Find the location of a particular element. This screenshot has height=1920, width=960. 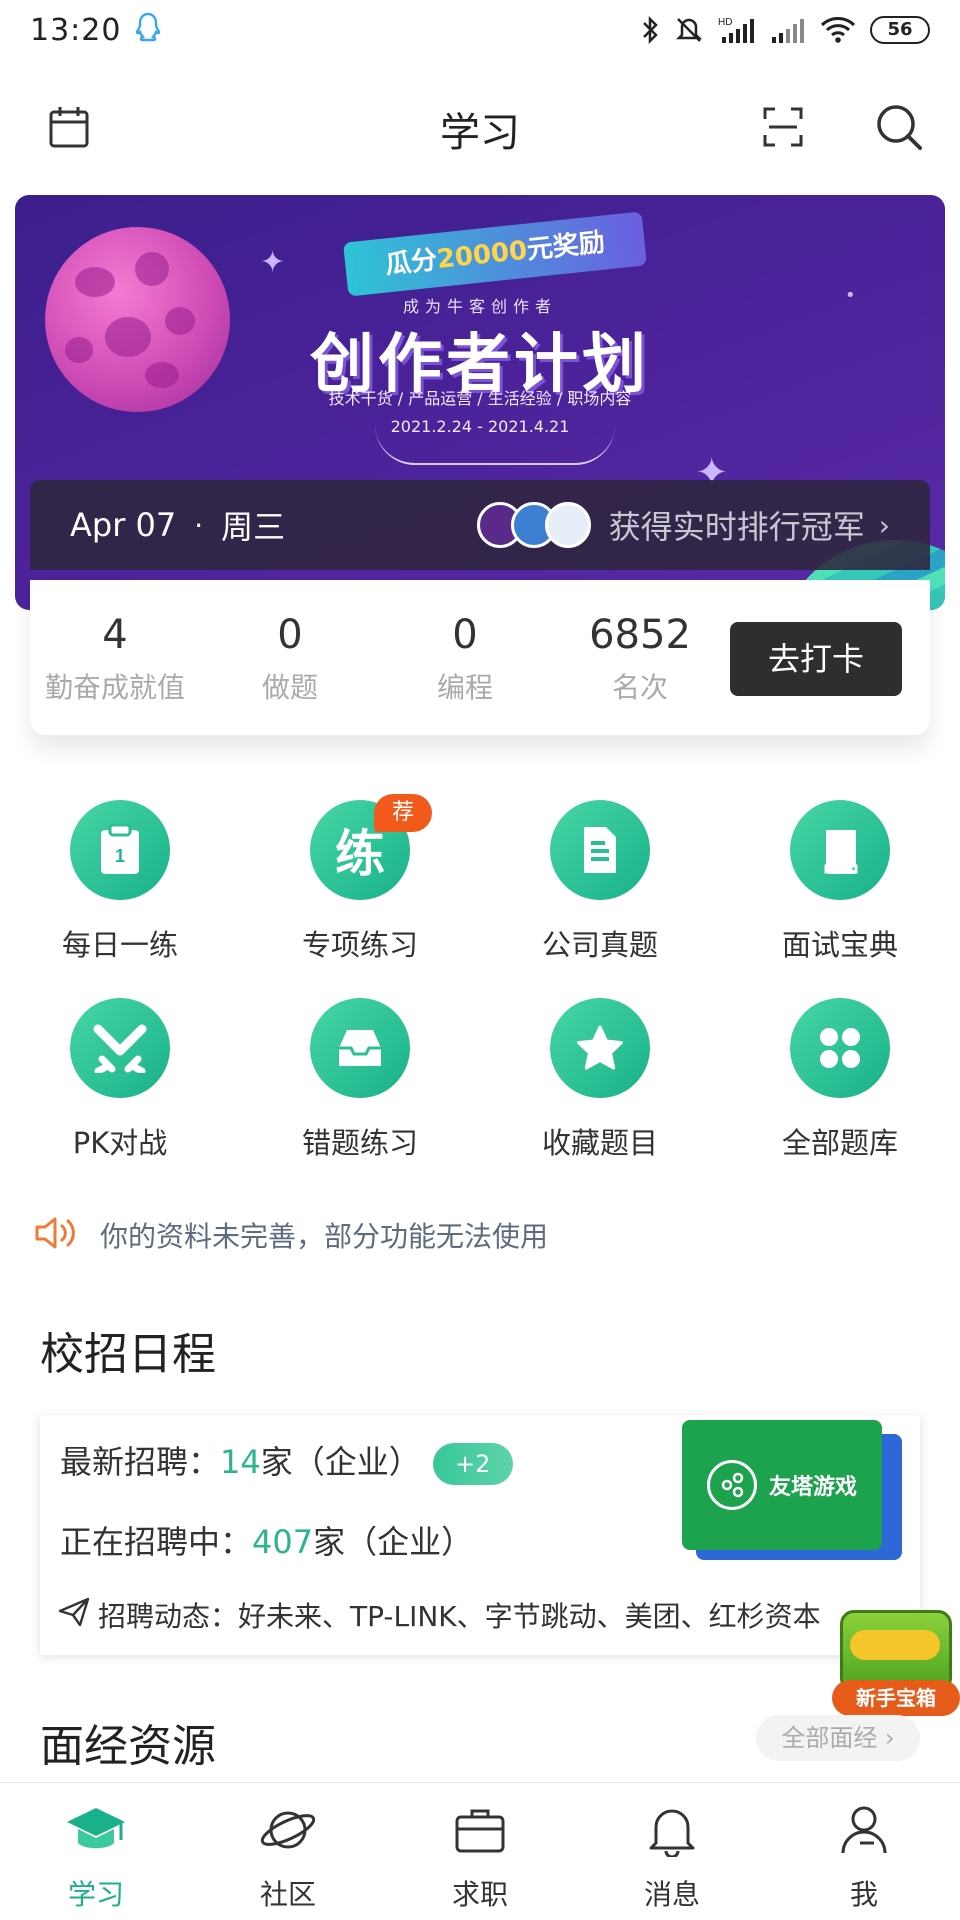

latest-count: 14 is located at coordinates (240, 1462).